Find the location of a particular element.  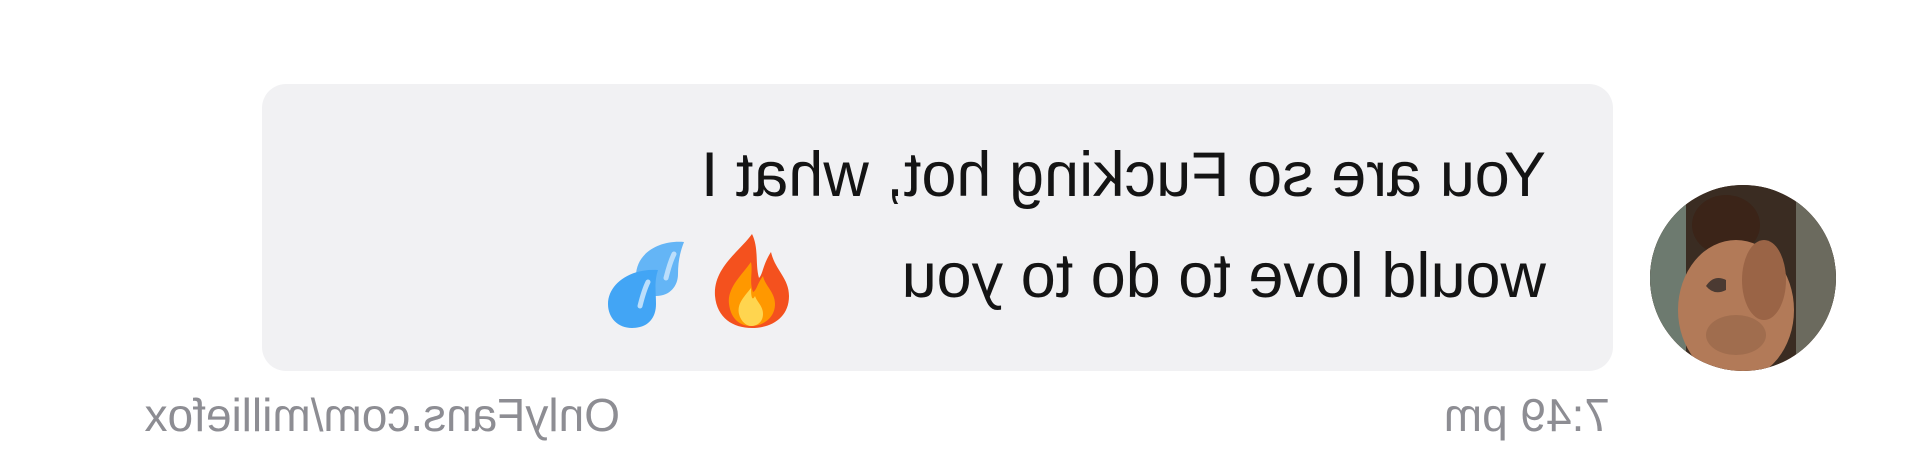

avatar is located at coordinates (1743, 278).